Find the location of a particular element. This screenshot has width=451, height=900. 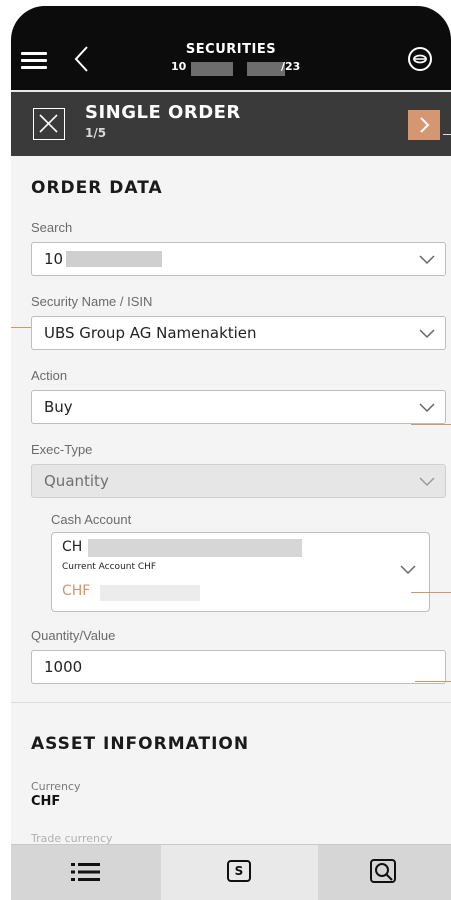

chevron-right-icon is located at coordinates (425, 125).